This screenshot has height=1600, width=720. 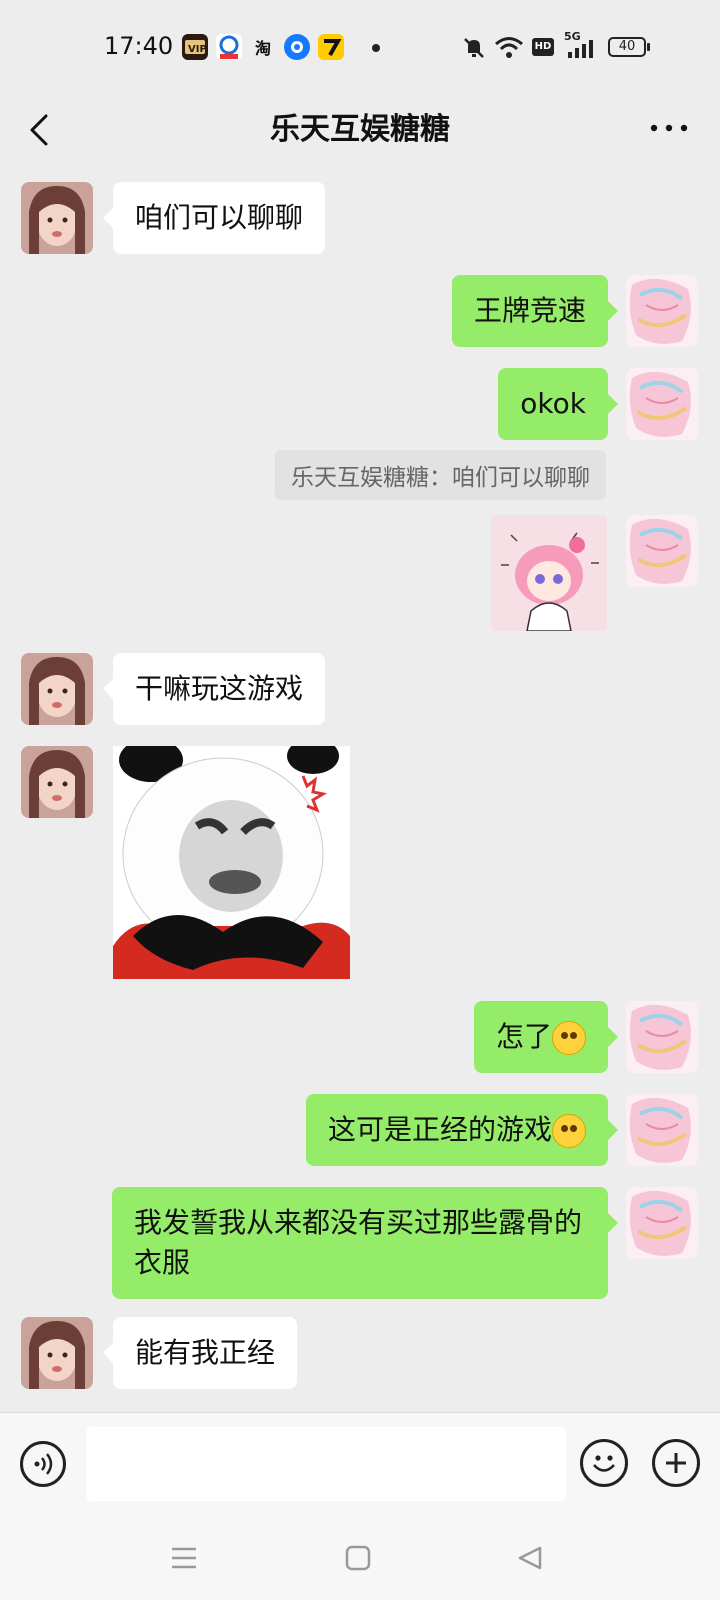 I want to click on input-bar, so click(x=360, y=1467).